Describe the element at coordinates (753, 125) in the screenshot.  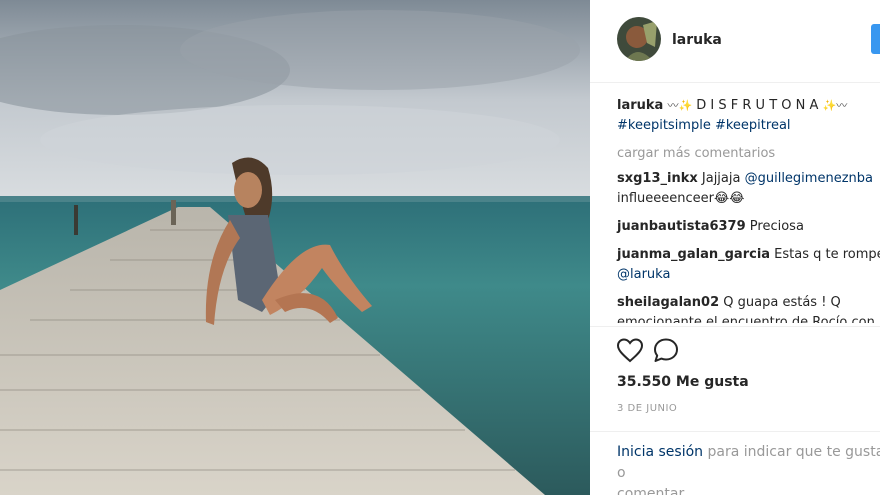
I see `hashtag-keepitreal: #keepitreal` at that location.